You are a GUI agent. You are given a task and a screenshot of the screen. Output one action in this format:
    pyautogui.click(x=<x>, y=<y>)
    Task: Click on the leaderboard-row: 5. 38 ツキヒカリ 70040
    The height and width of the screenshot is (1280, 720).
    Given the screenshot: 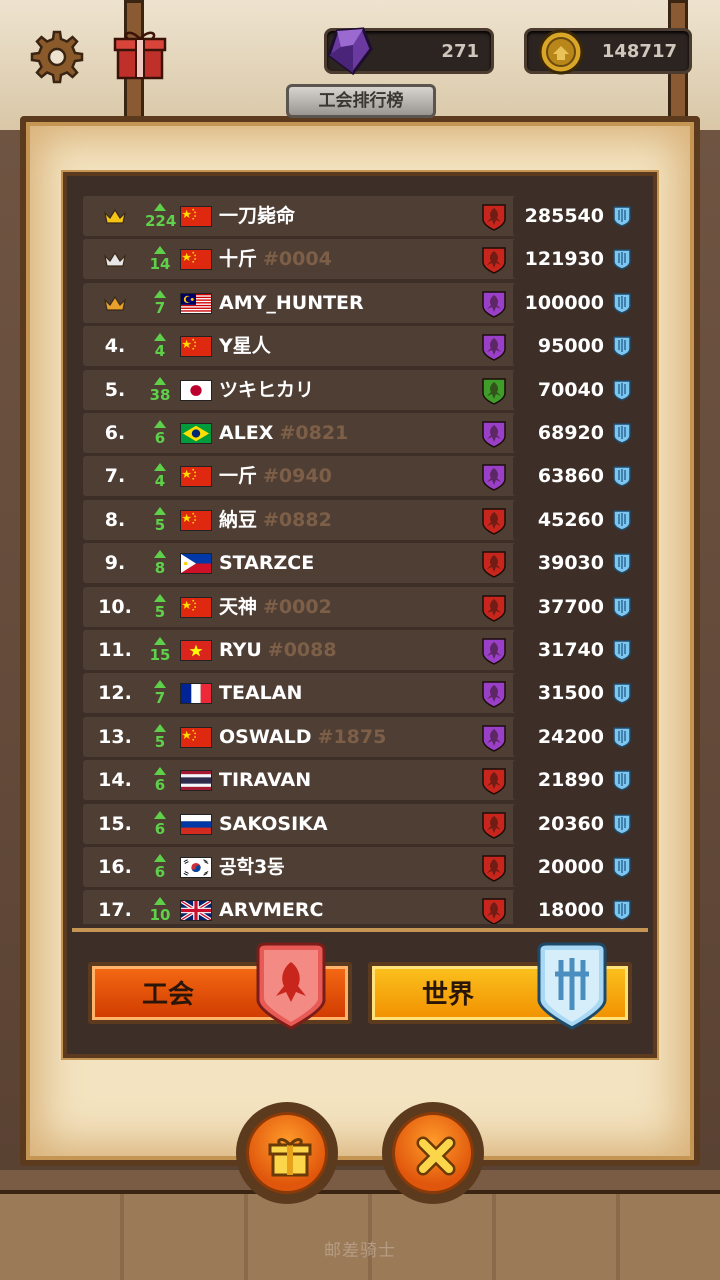 What is the action you would take?
    pyautogui.click(x=360, y=389)
    